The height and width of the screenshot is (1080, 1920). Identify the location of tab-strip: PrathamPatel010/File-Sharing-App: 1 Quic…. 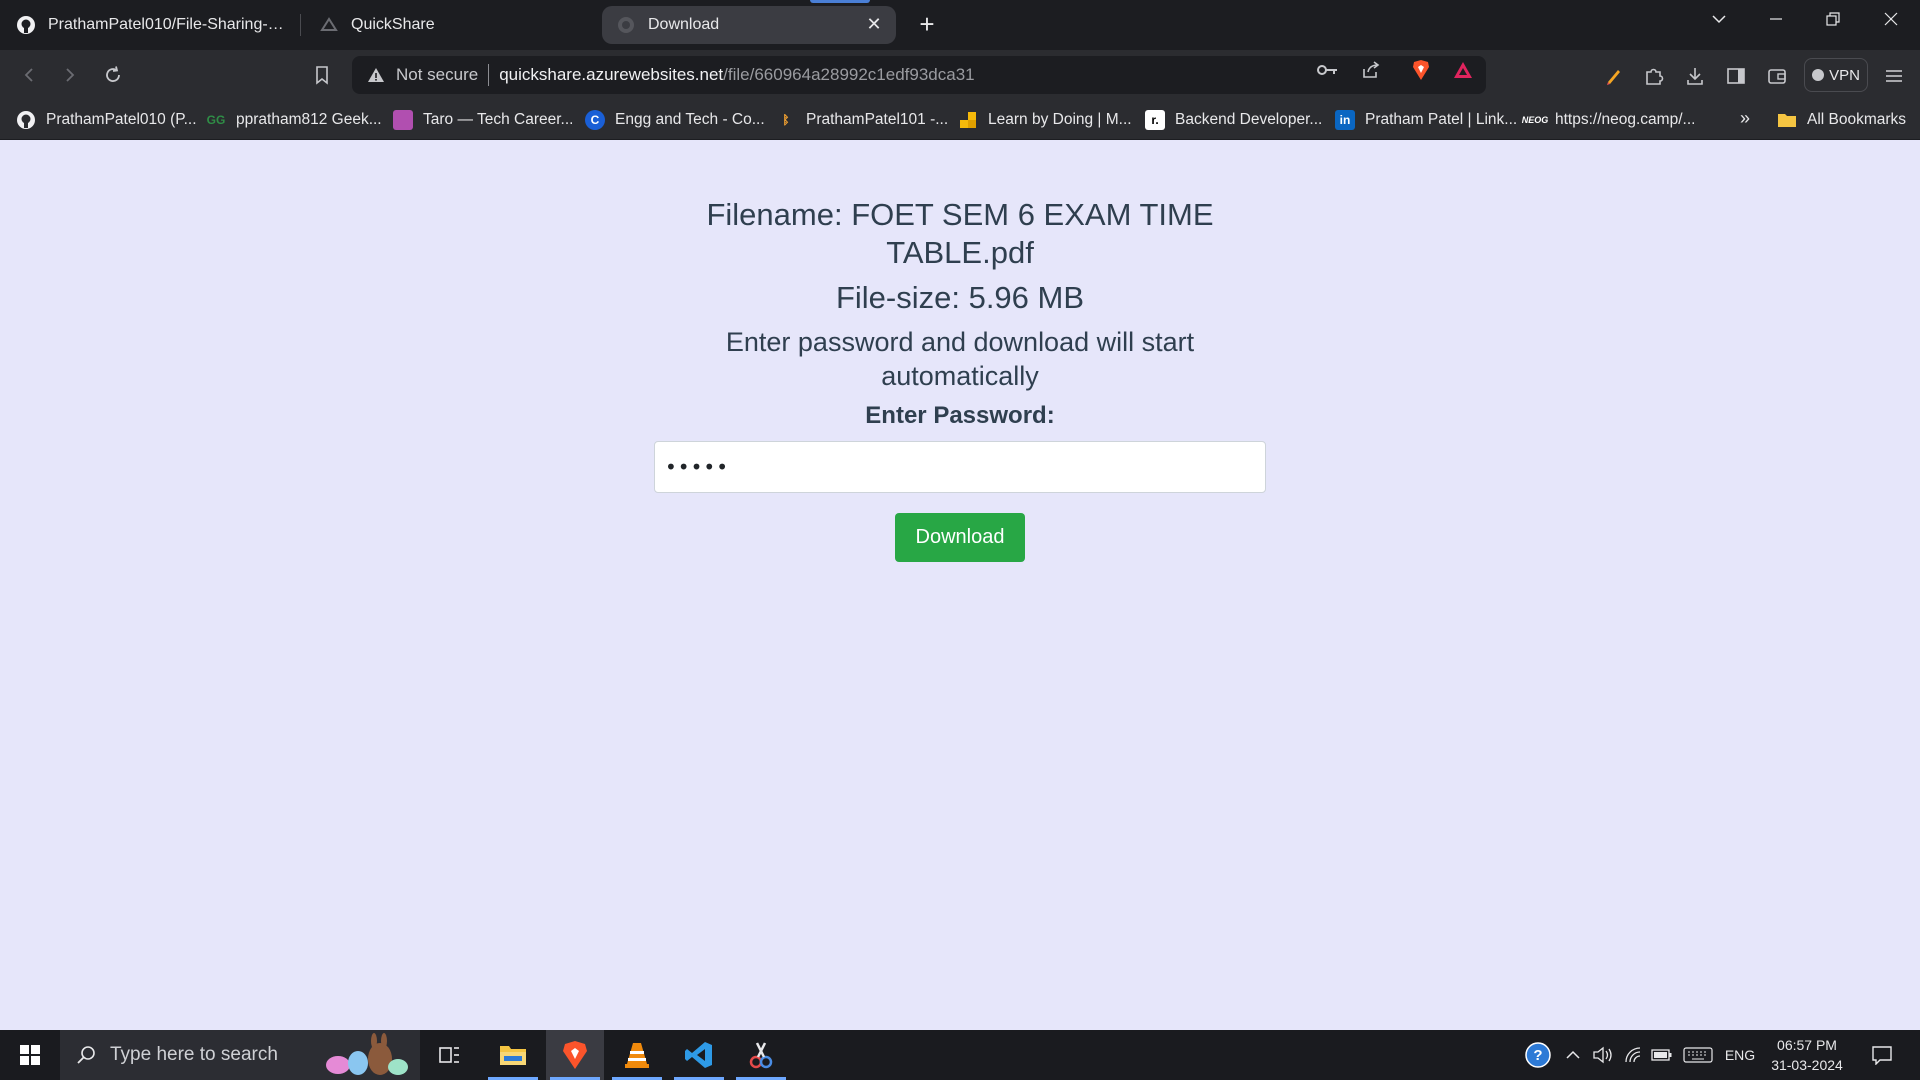
(960, 25).